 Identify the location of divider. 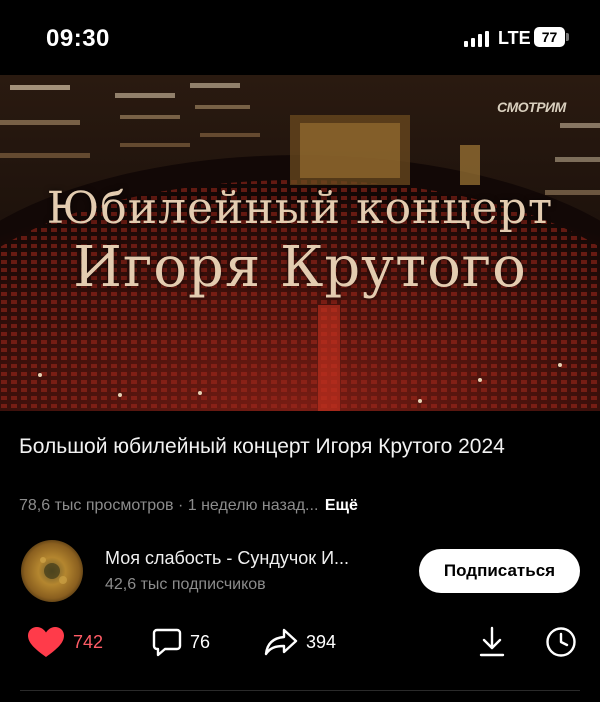
(300, 690).